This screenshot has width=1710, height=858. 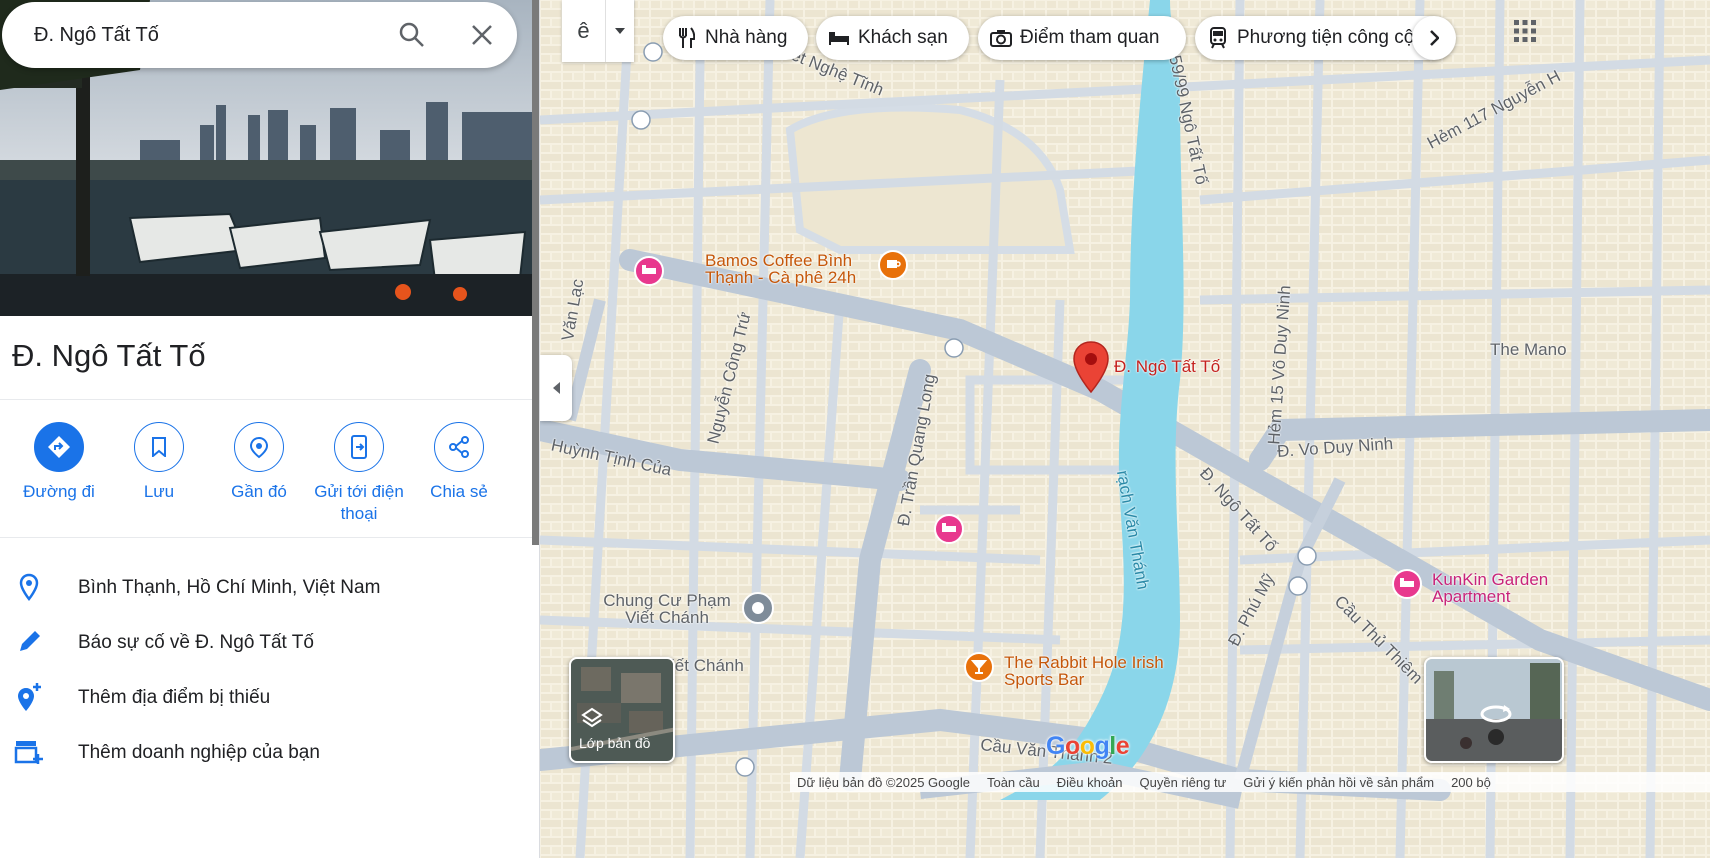 I want to click on save-button: Lưu, so click(x=159, y=461).